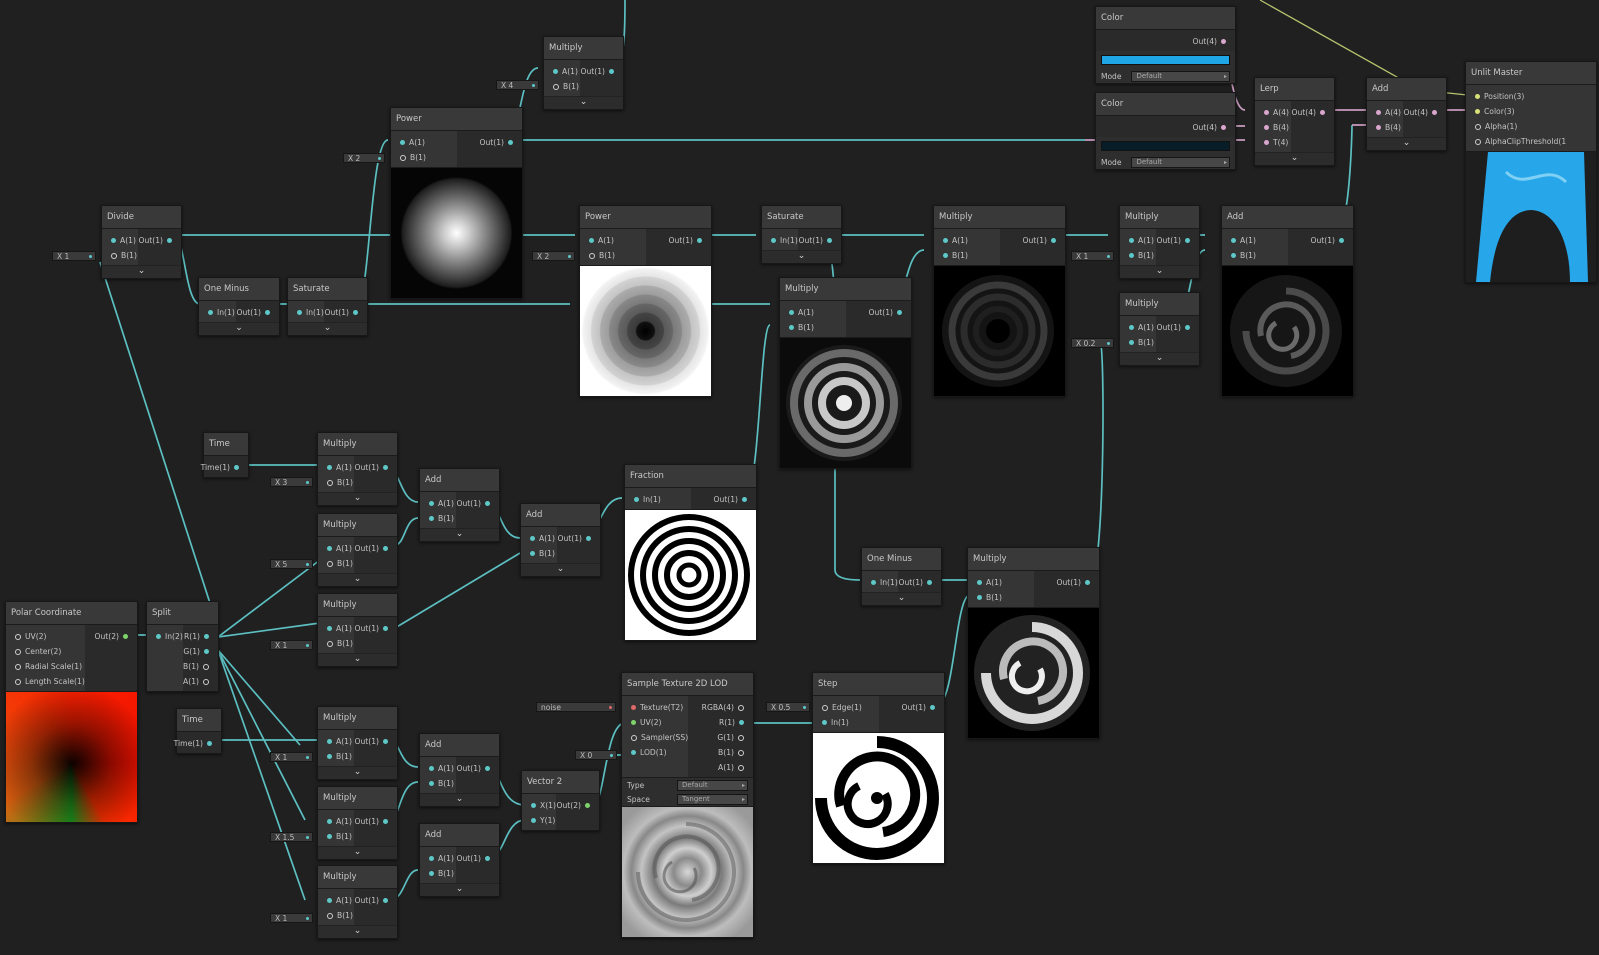  I want to click on input-port-a: A(4), so click(1273, 112).